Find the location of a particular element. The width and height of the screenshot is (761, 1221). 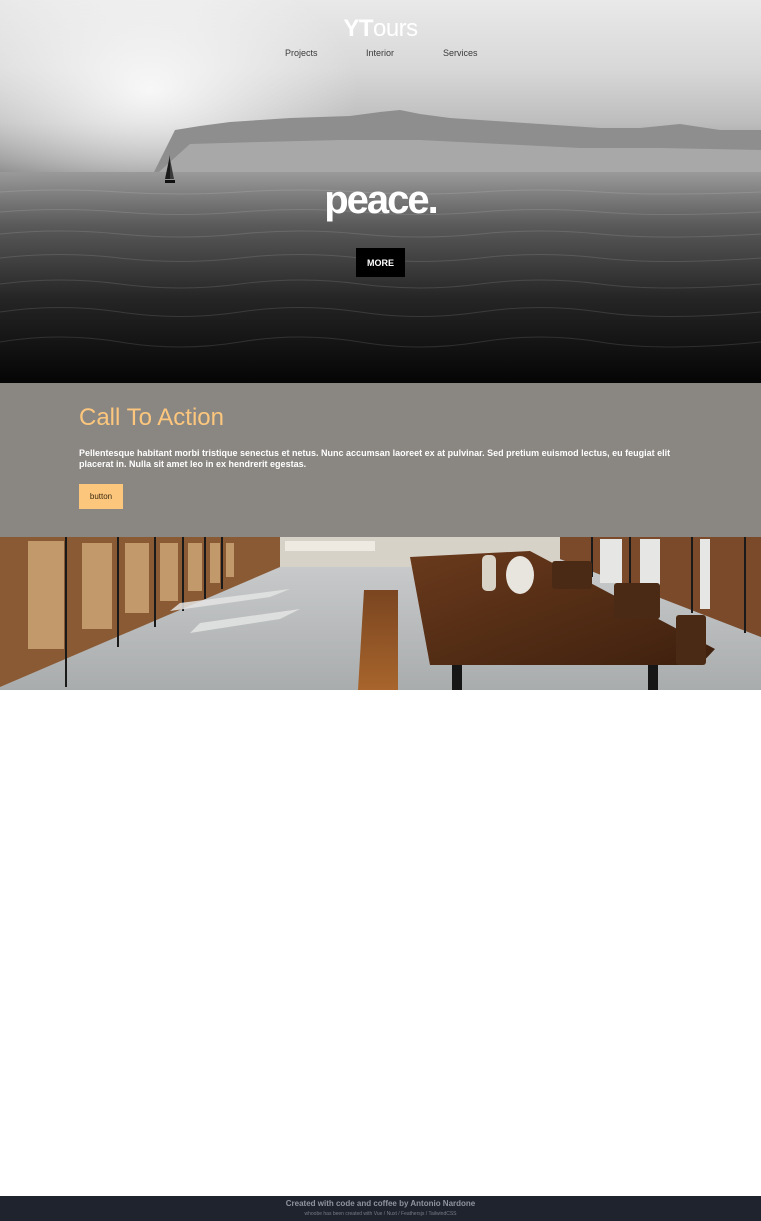

hero-mountains is located at coordinates (455, 145).